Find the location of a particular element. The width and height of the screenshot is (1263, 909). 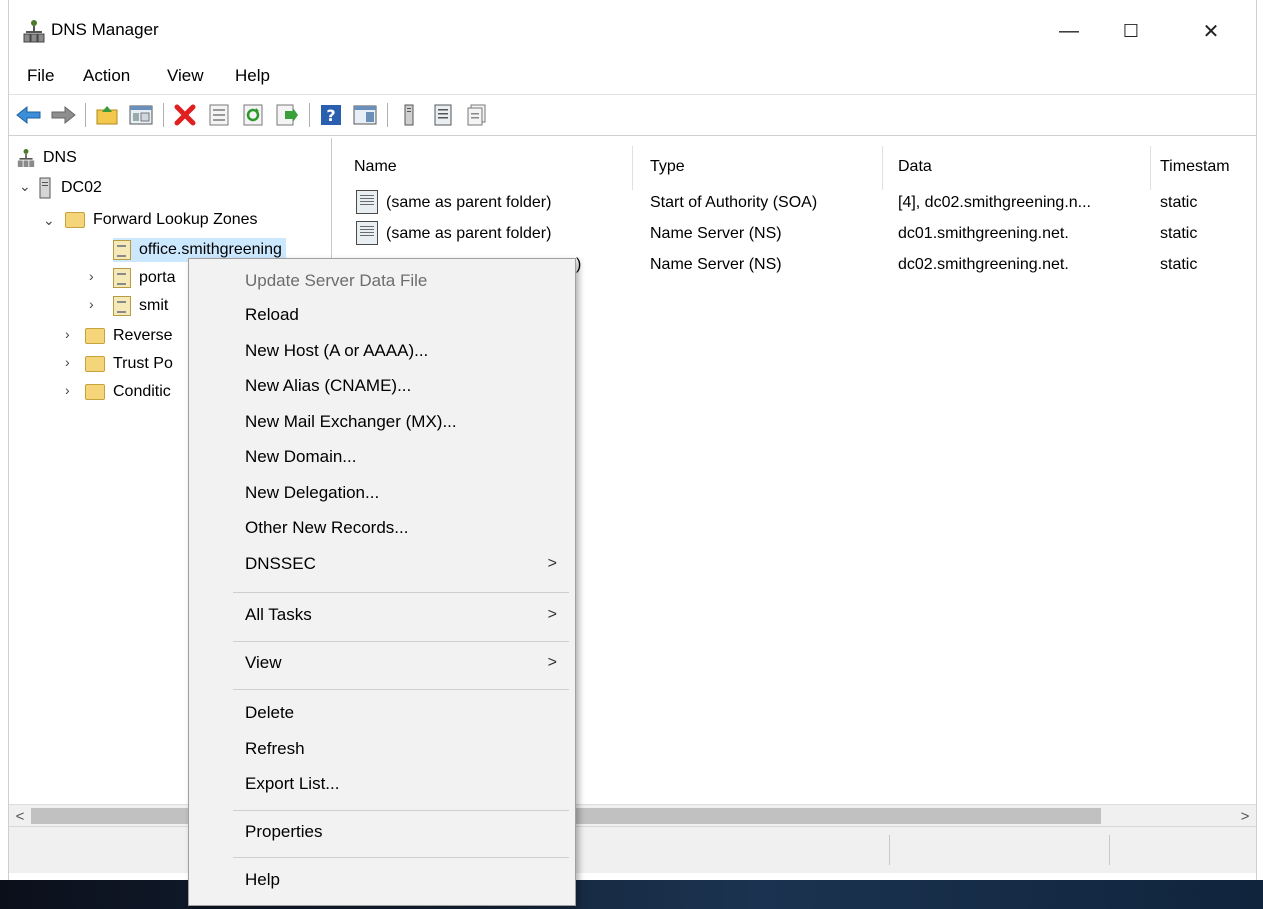

tree-label: office.smithgreening is located at coordinates (210, 249).